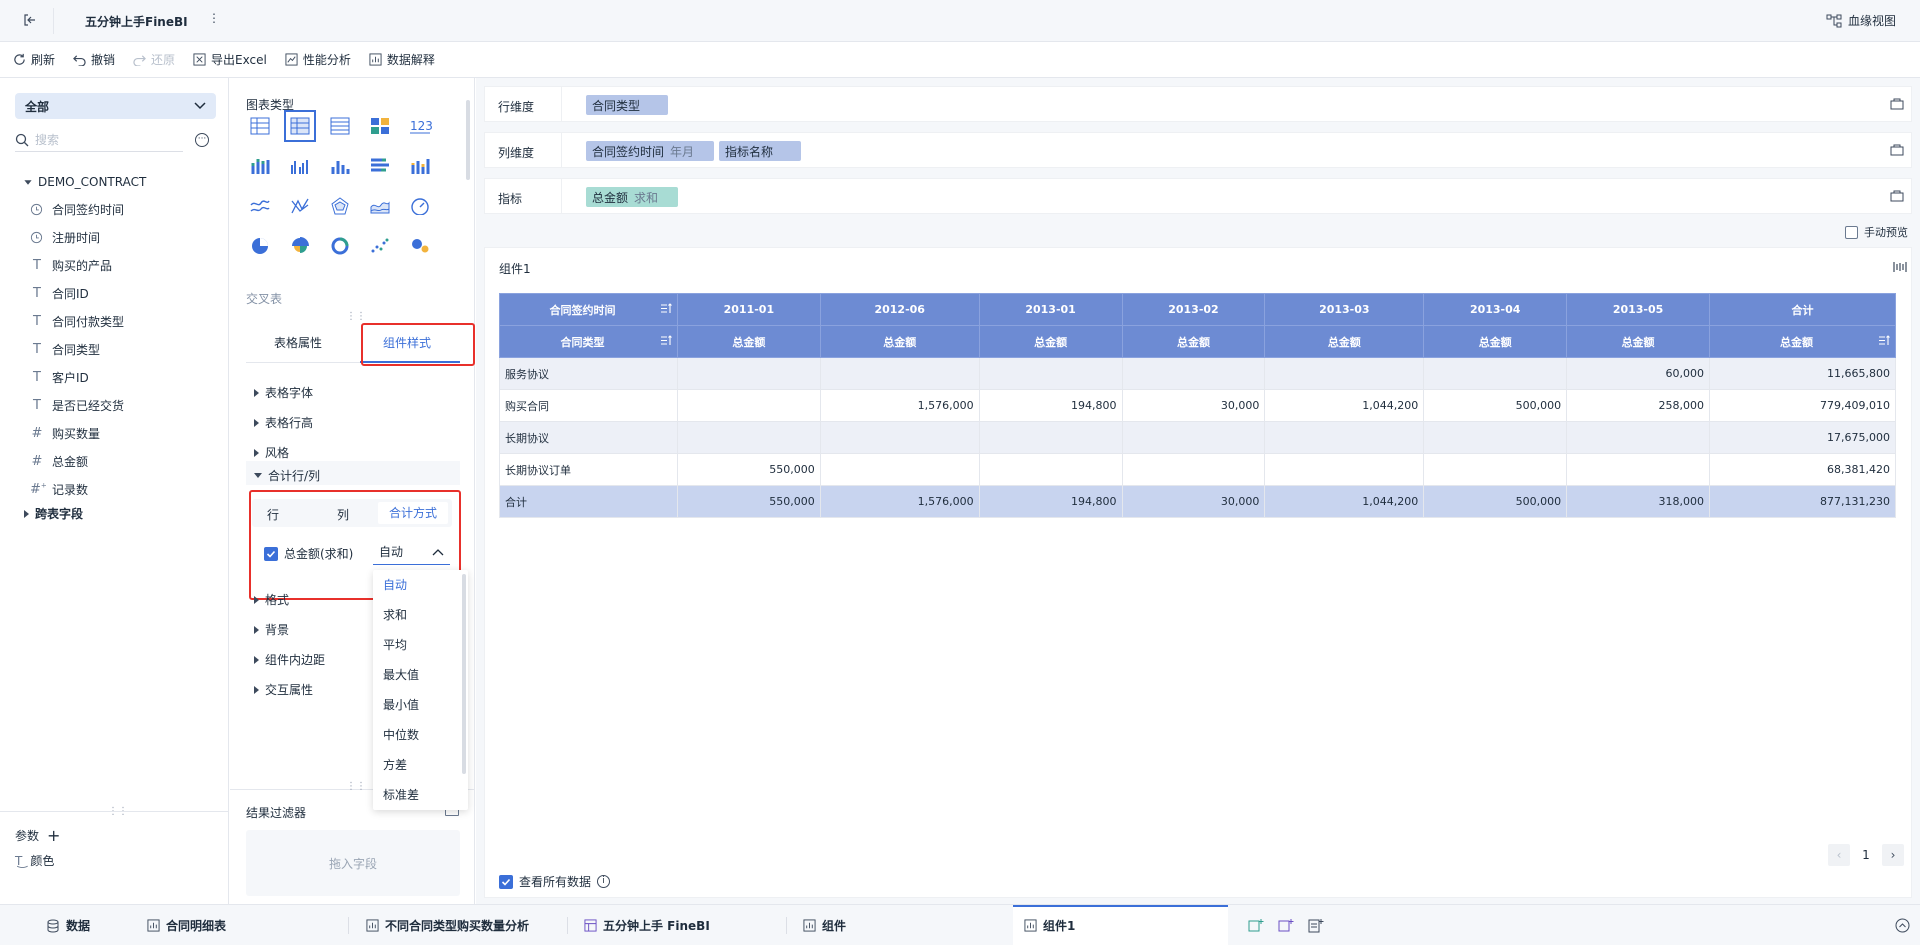 This screenshot has height=946, width=1920. Describe the element at coordinates (1286, 925) in the screenshot. I see `add-dashboard-icon` at that location.